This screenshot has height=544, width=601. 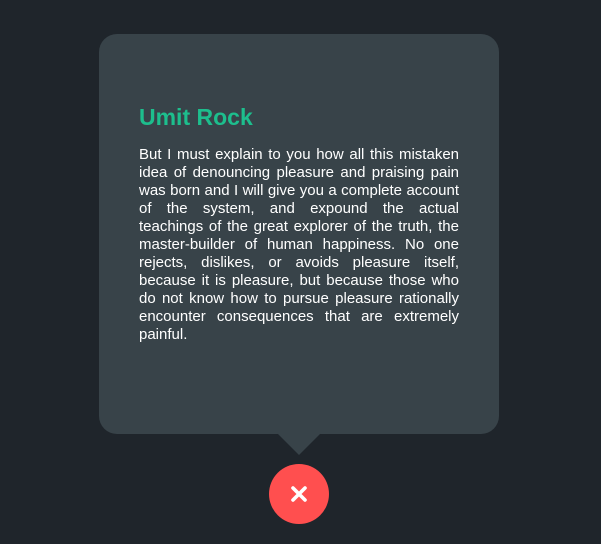 I want to click on close-button, so click(x=299, y=494).